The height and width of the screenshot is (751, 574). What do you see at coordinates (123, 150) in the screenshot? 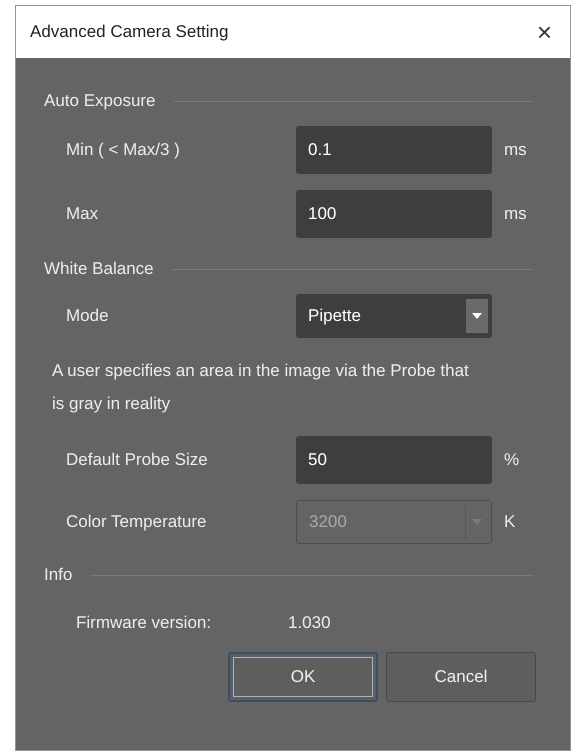
I see `field-label: Min ( < Max/3 )` at bounding box center [123, 150].